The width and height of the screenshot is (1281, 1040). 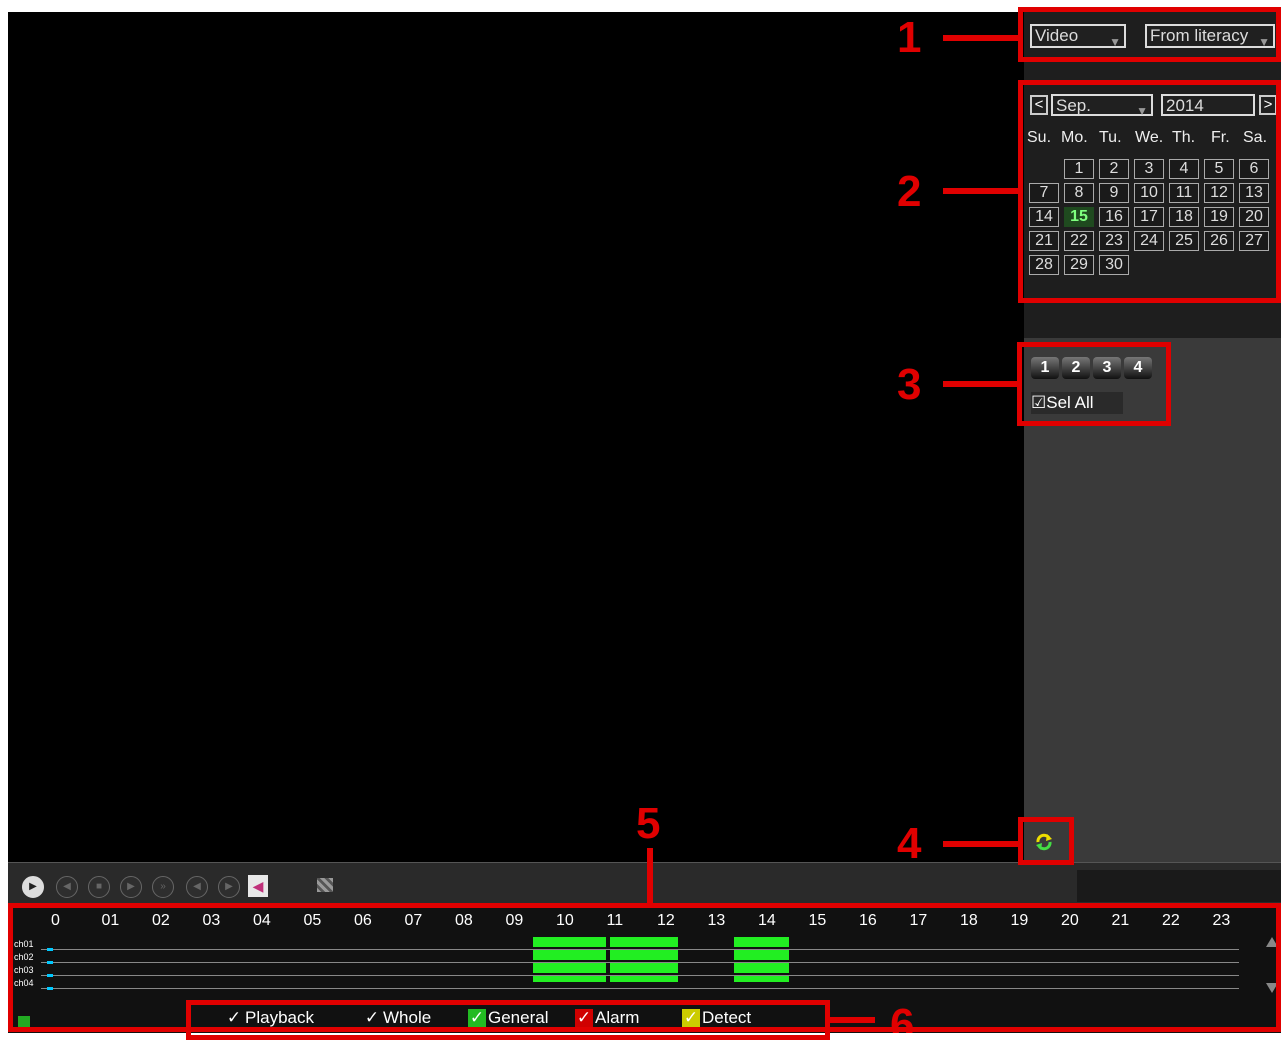 I want to click on previous-frame-button: ◀, so click(x=197, y=887).